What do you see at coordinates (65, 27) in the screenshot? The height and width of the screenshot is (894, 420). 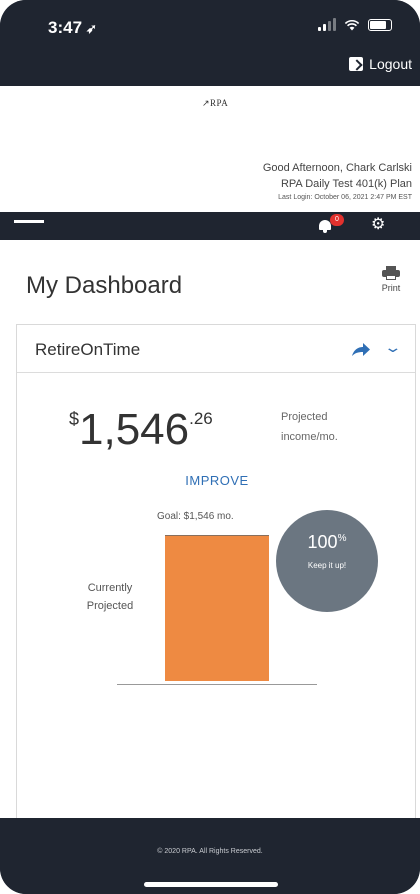 I see `clock: 3:47` at bounding box center [65, 27].